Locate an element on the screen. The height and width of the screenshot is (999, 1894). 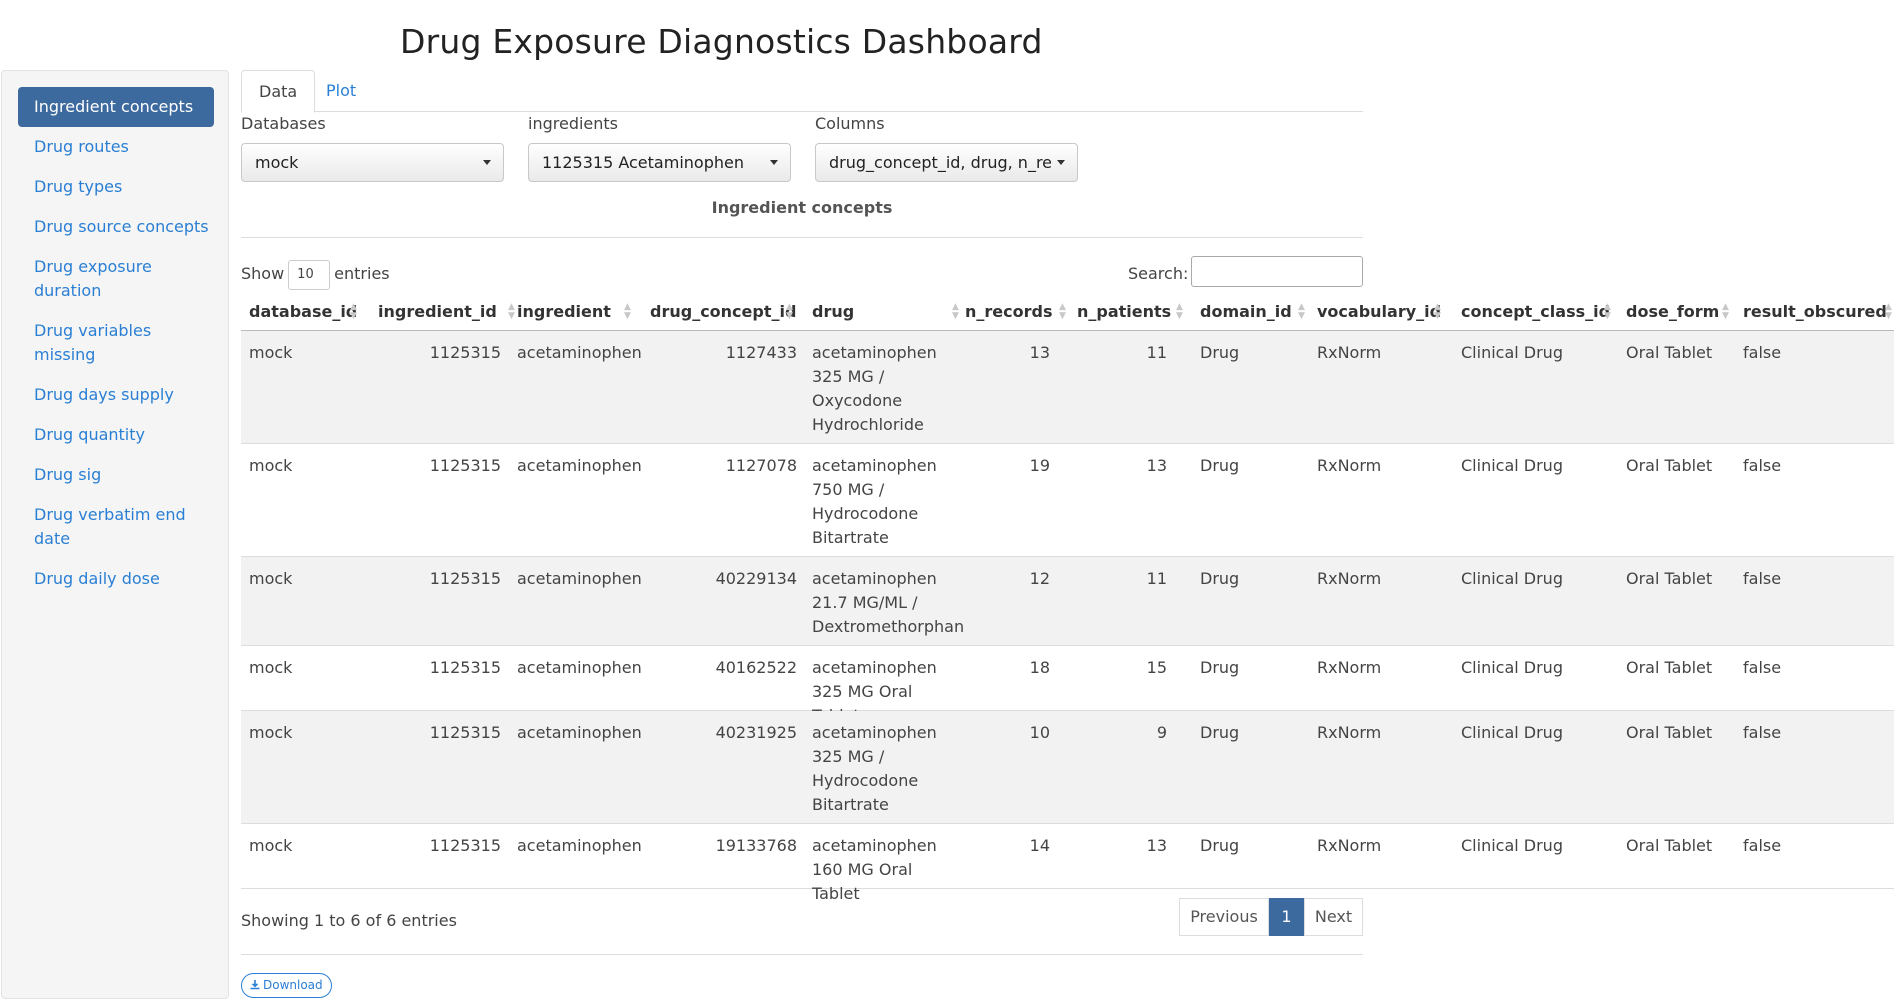
next-page-button: Next is located at coordinates (1333, 917).